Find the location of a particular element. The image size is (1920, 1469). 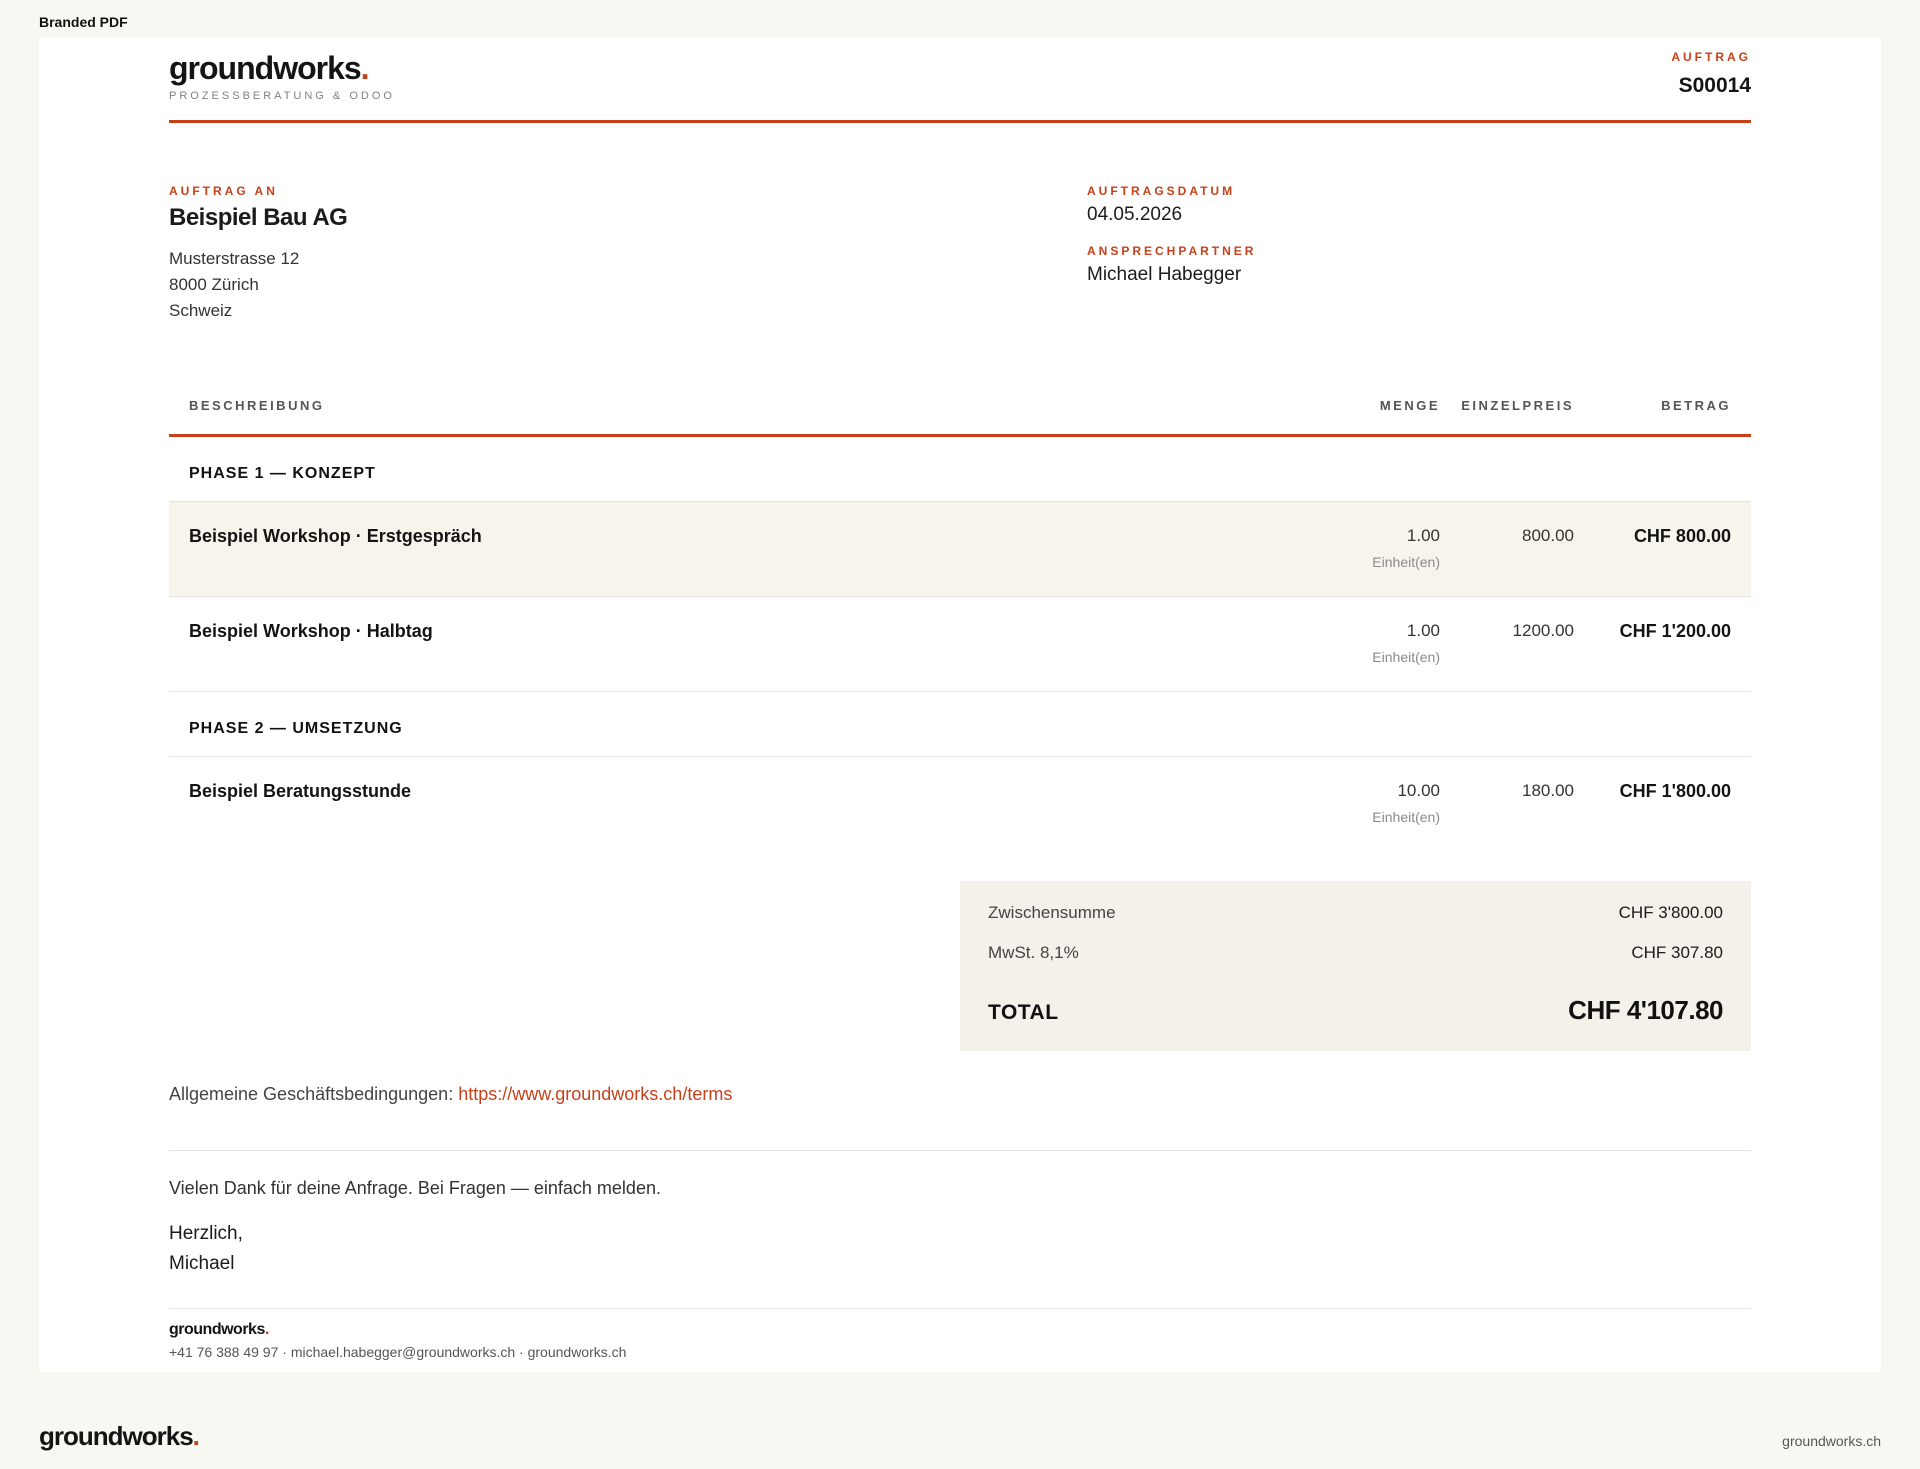

header-amount: BETRAG is located at coordinates (1696, 405).